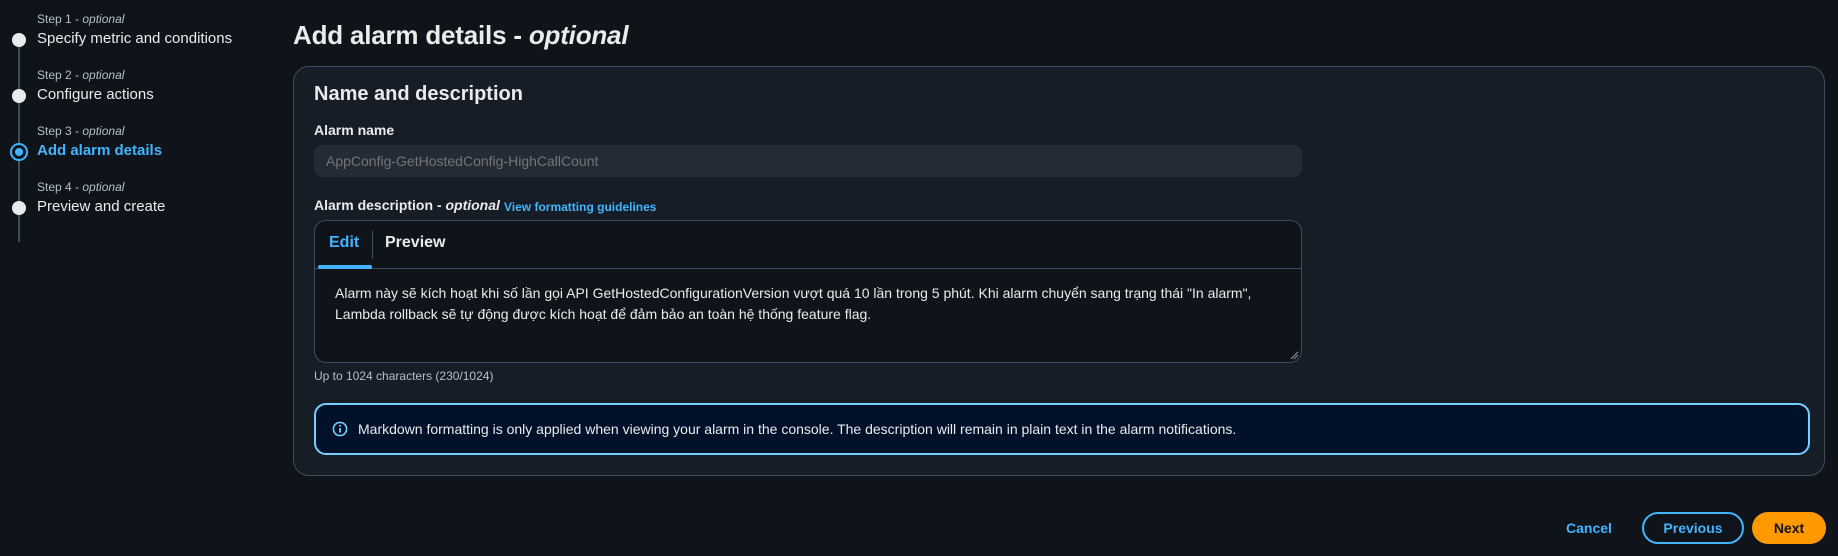  I want to click on step-3-label: Step 3 - optional, so click(81, 131).